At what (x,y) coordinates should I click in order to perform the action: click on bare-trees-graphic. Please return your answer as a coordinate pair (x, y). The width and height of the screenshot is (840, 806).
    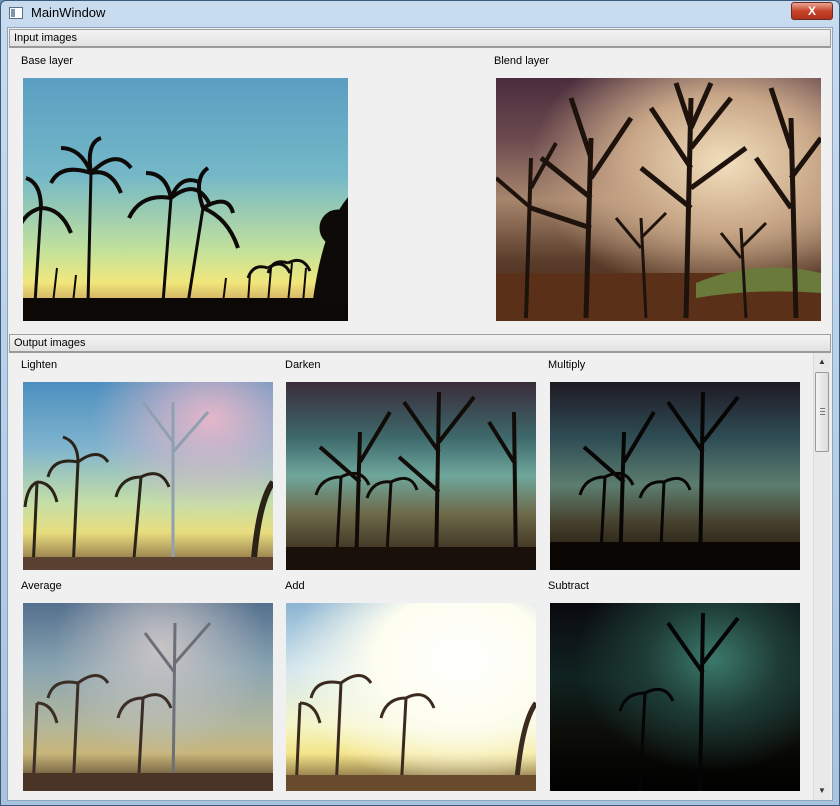
    Looking at the image, I should click on (658, 201).